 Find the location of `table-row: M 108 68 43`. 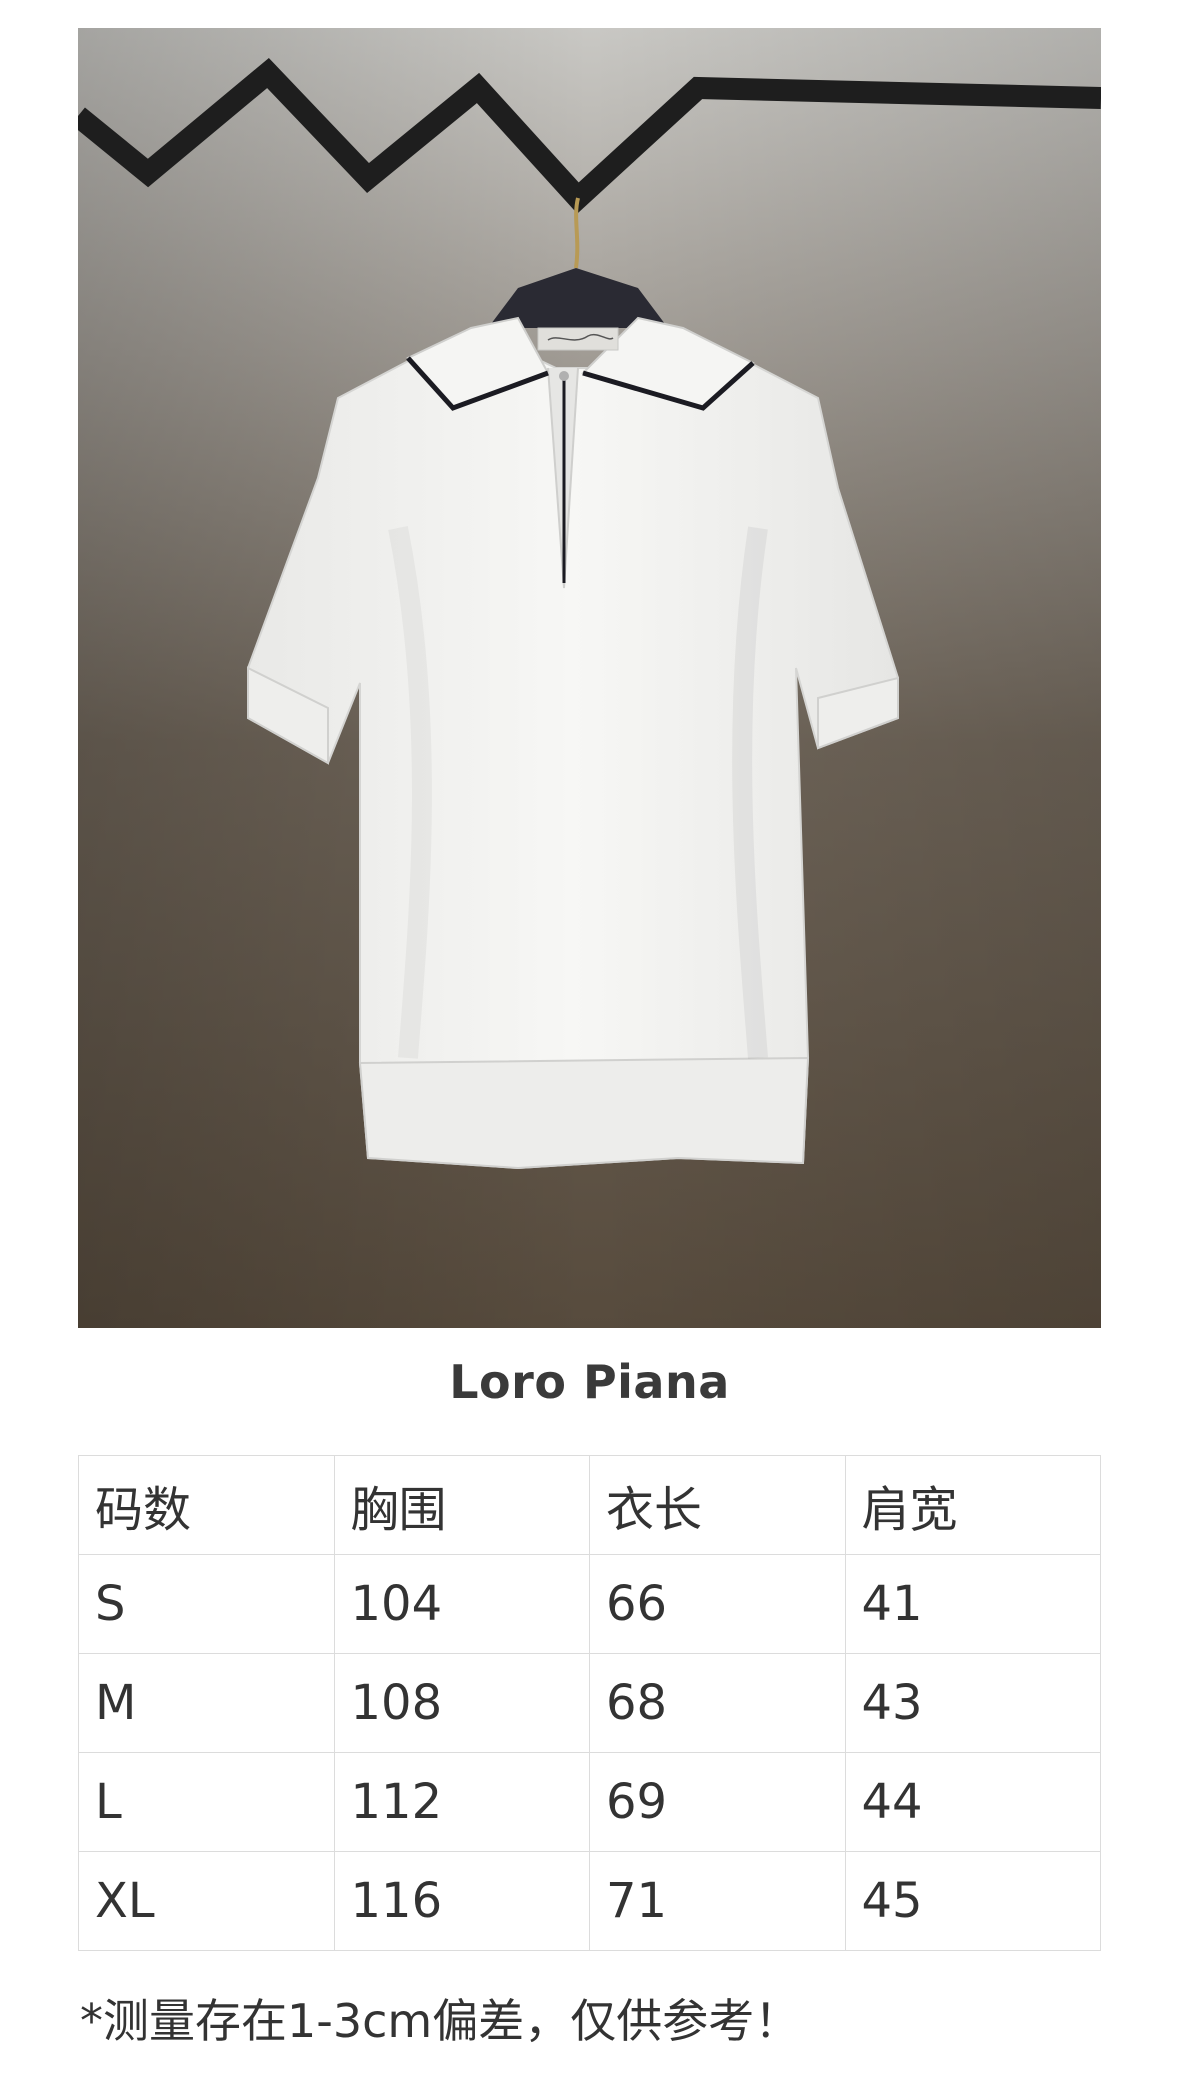

table-row: M 108 68 43 is located at coordinates (589, 1703).